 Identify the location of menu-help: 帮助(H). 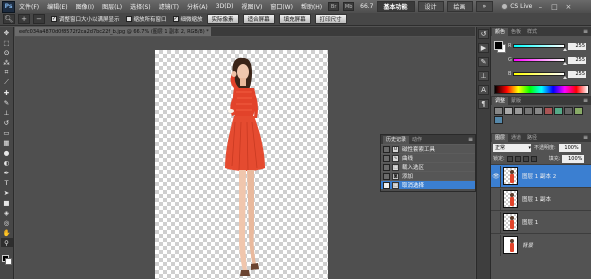
(311, 6).